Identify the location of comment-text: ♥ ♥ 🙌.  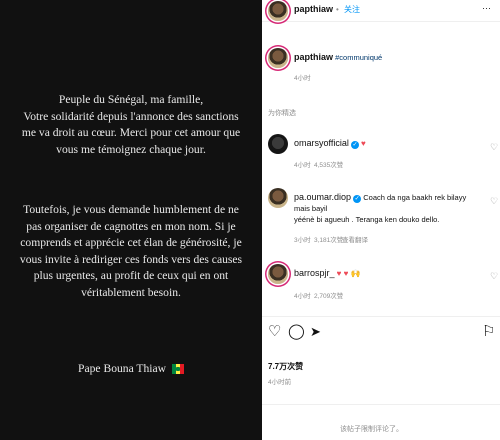
(348, 273).